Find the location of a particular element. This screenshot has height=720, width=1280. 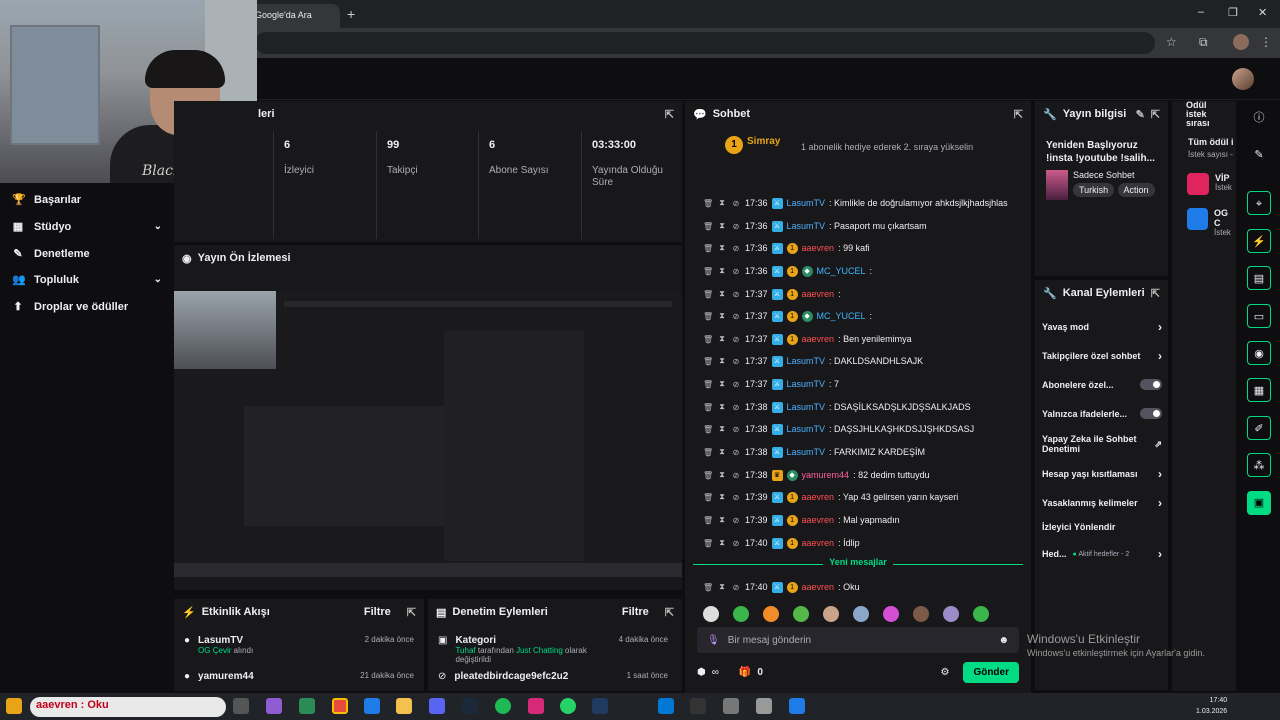

action-ai-moderation: Yapay Zeka ile Sohbet Denetimi ⇗ is located at coordinates (1102, 444).